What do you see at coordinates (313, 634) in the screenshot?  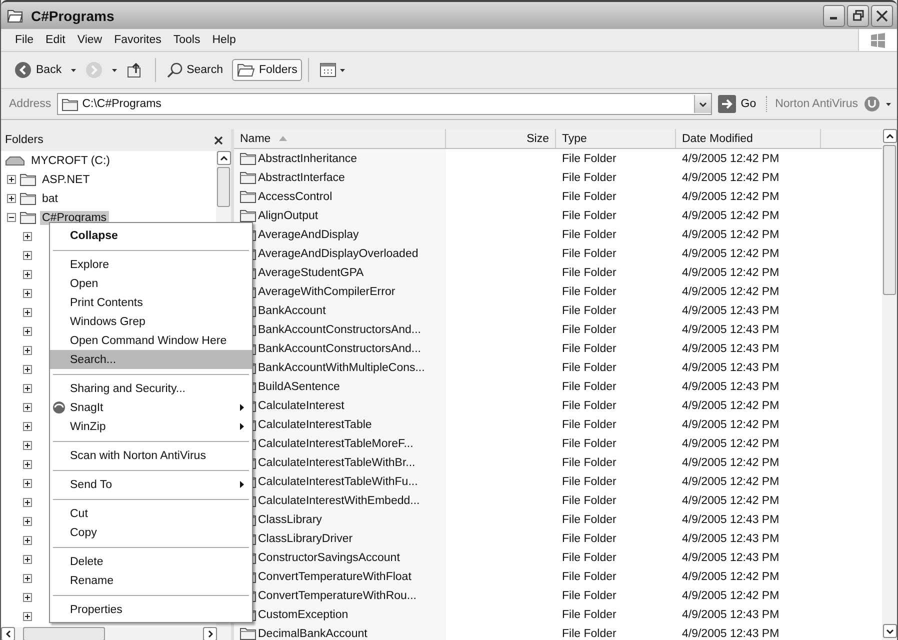 I see `file-name: DecimalBankAccount` at bounding box center [313, 634].